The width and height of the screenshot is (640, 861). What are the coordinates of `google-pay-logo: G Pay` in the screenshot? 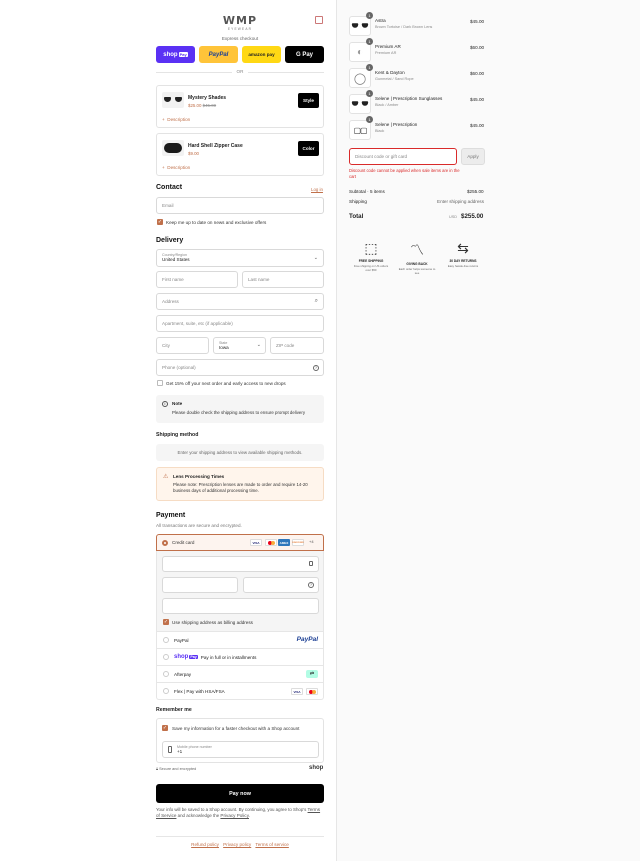 It's located at (304, 54).